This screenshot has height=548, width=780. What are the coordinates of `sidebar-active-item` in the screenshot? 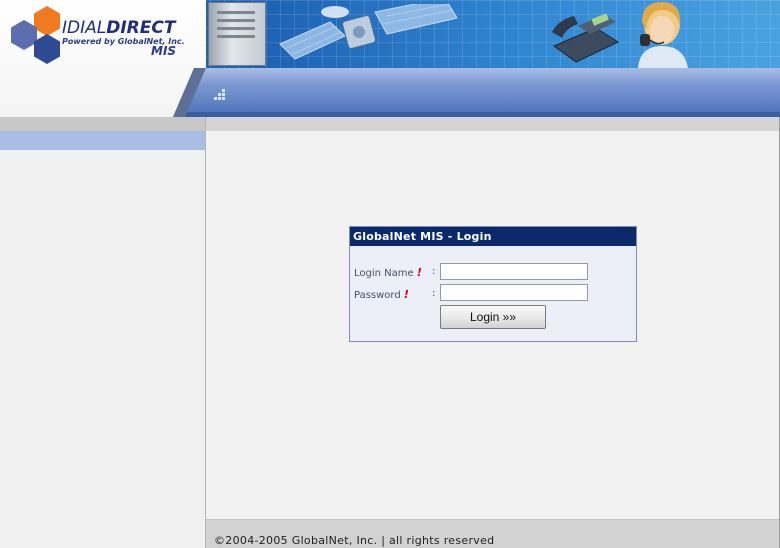 It's located at (102, 140).